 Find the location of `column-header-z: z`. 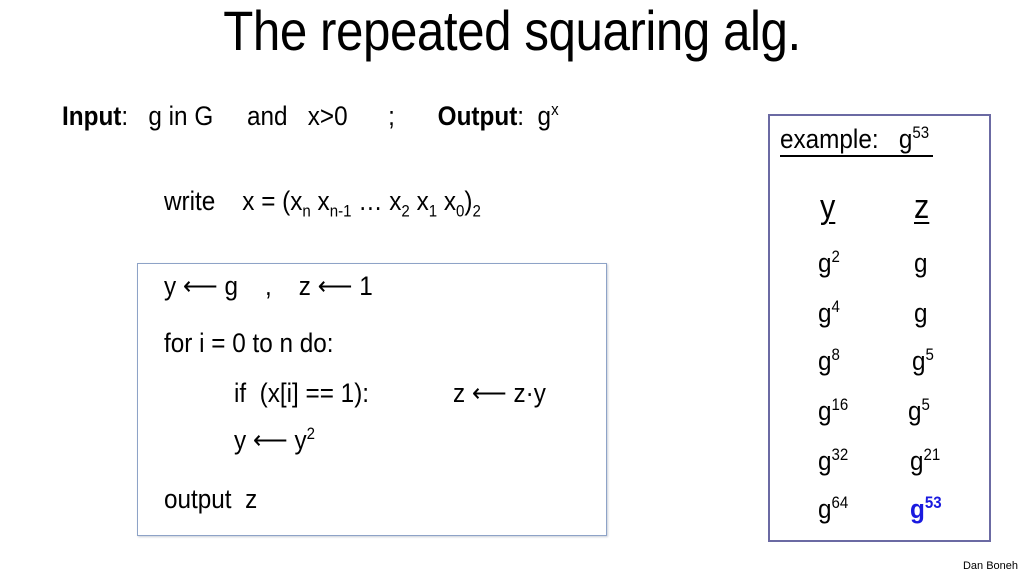

column-header-z: z is located at coordinates (922, 207).